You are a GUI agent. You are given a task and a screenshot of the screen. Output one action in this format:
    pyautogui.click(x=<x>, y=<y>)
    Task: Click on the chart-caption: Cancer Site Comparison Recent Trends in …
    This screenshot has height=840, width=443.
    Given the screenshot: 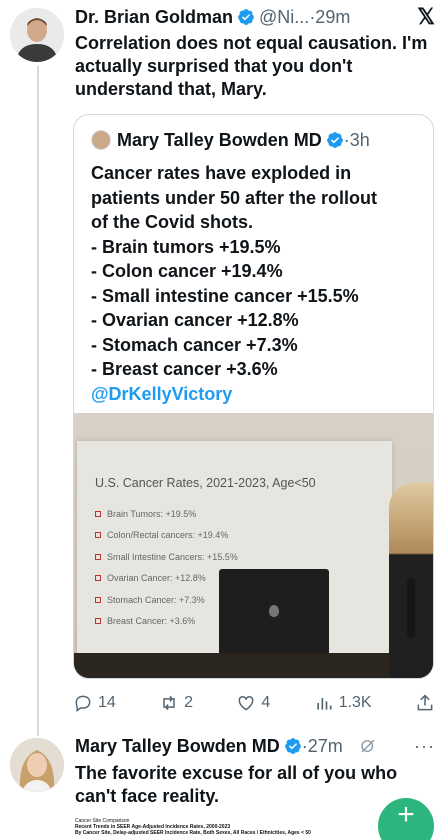 What is the action you would take?
    pyautogui.click(x=225, y=829)
    